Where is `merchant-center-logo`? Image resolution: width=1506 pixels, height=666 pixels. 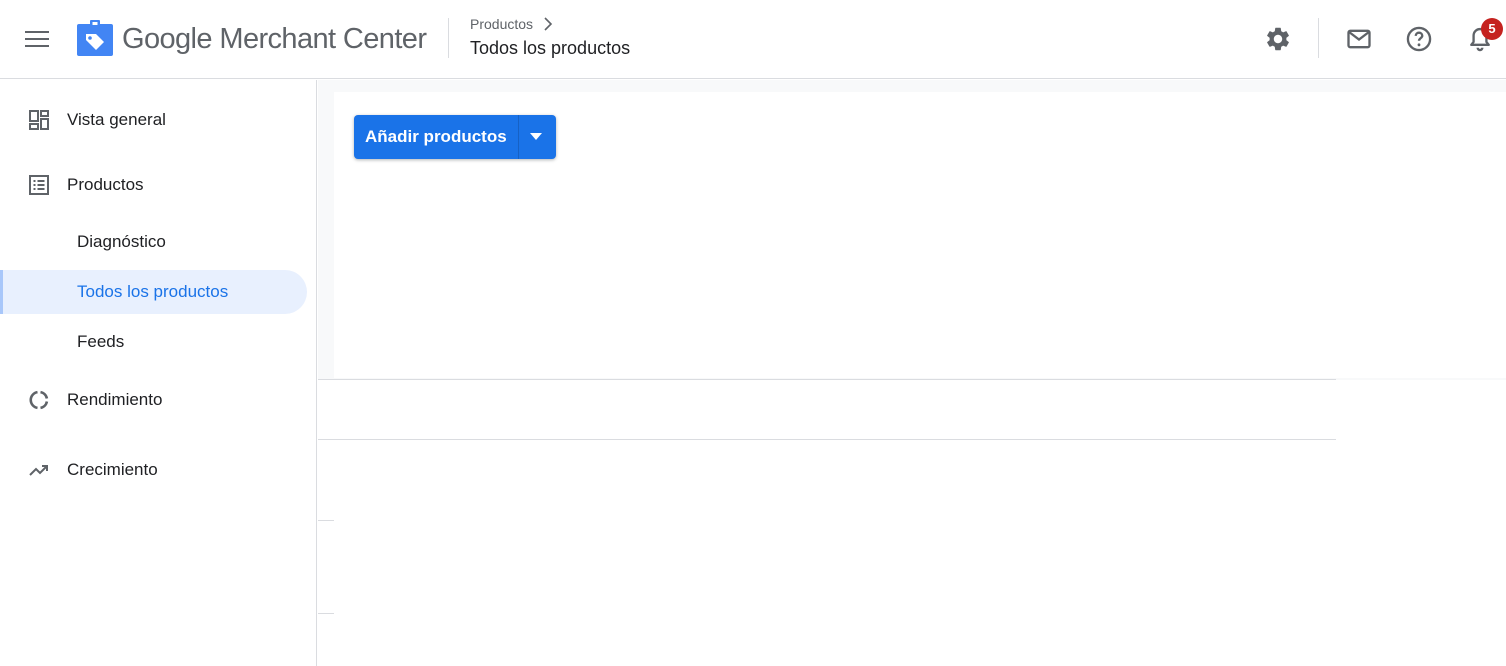 merchant-center-logo is located at coordinates (95, 38).